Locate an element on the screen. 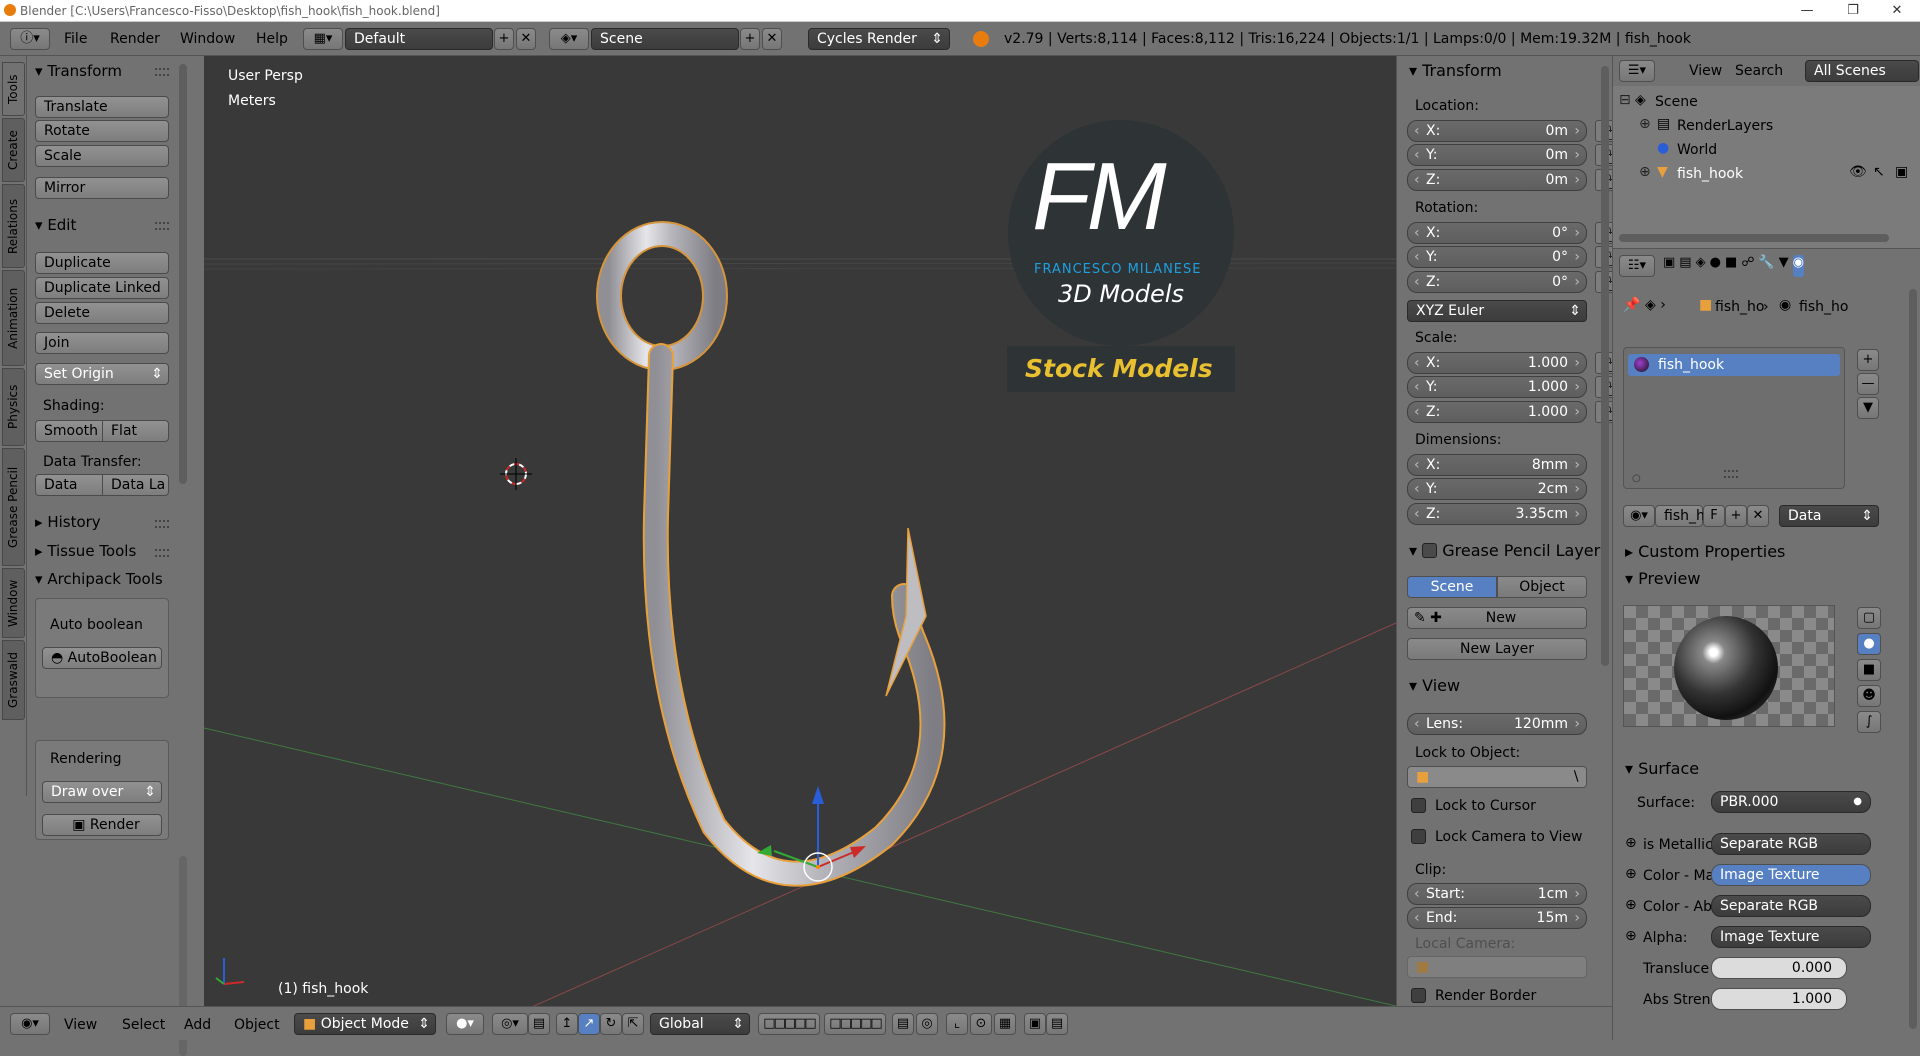  screen-layout-field: Default is located at coordinates (419, 39).